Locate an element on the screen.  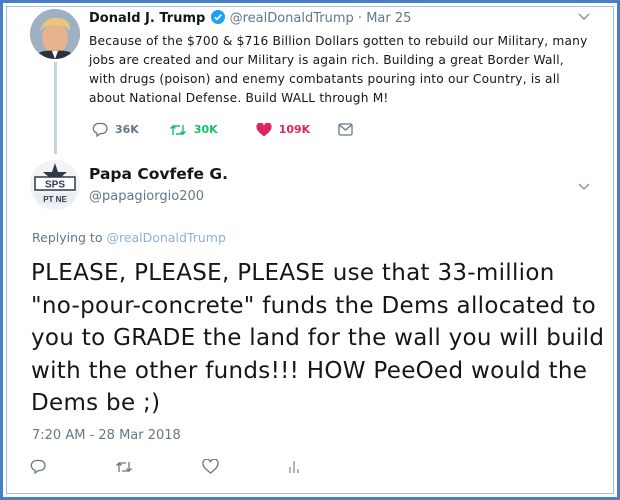
like-button is located at coordinates (210, 468).